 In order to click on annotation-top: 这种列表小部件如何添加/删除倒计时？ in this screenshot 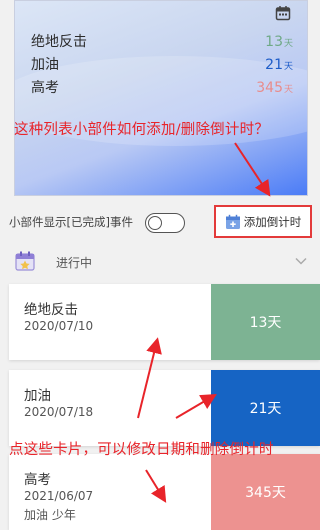, I will do `click(141, 130)`.